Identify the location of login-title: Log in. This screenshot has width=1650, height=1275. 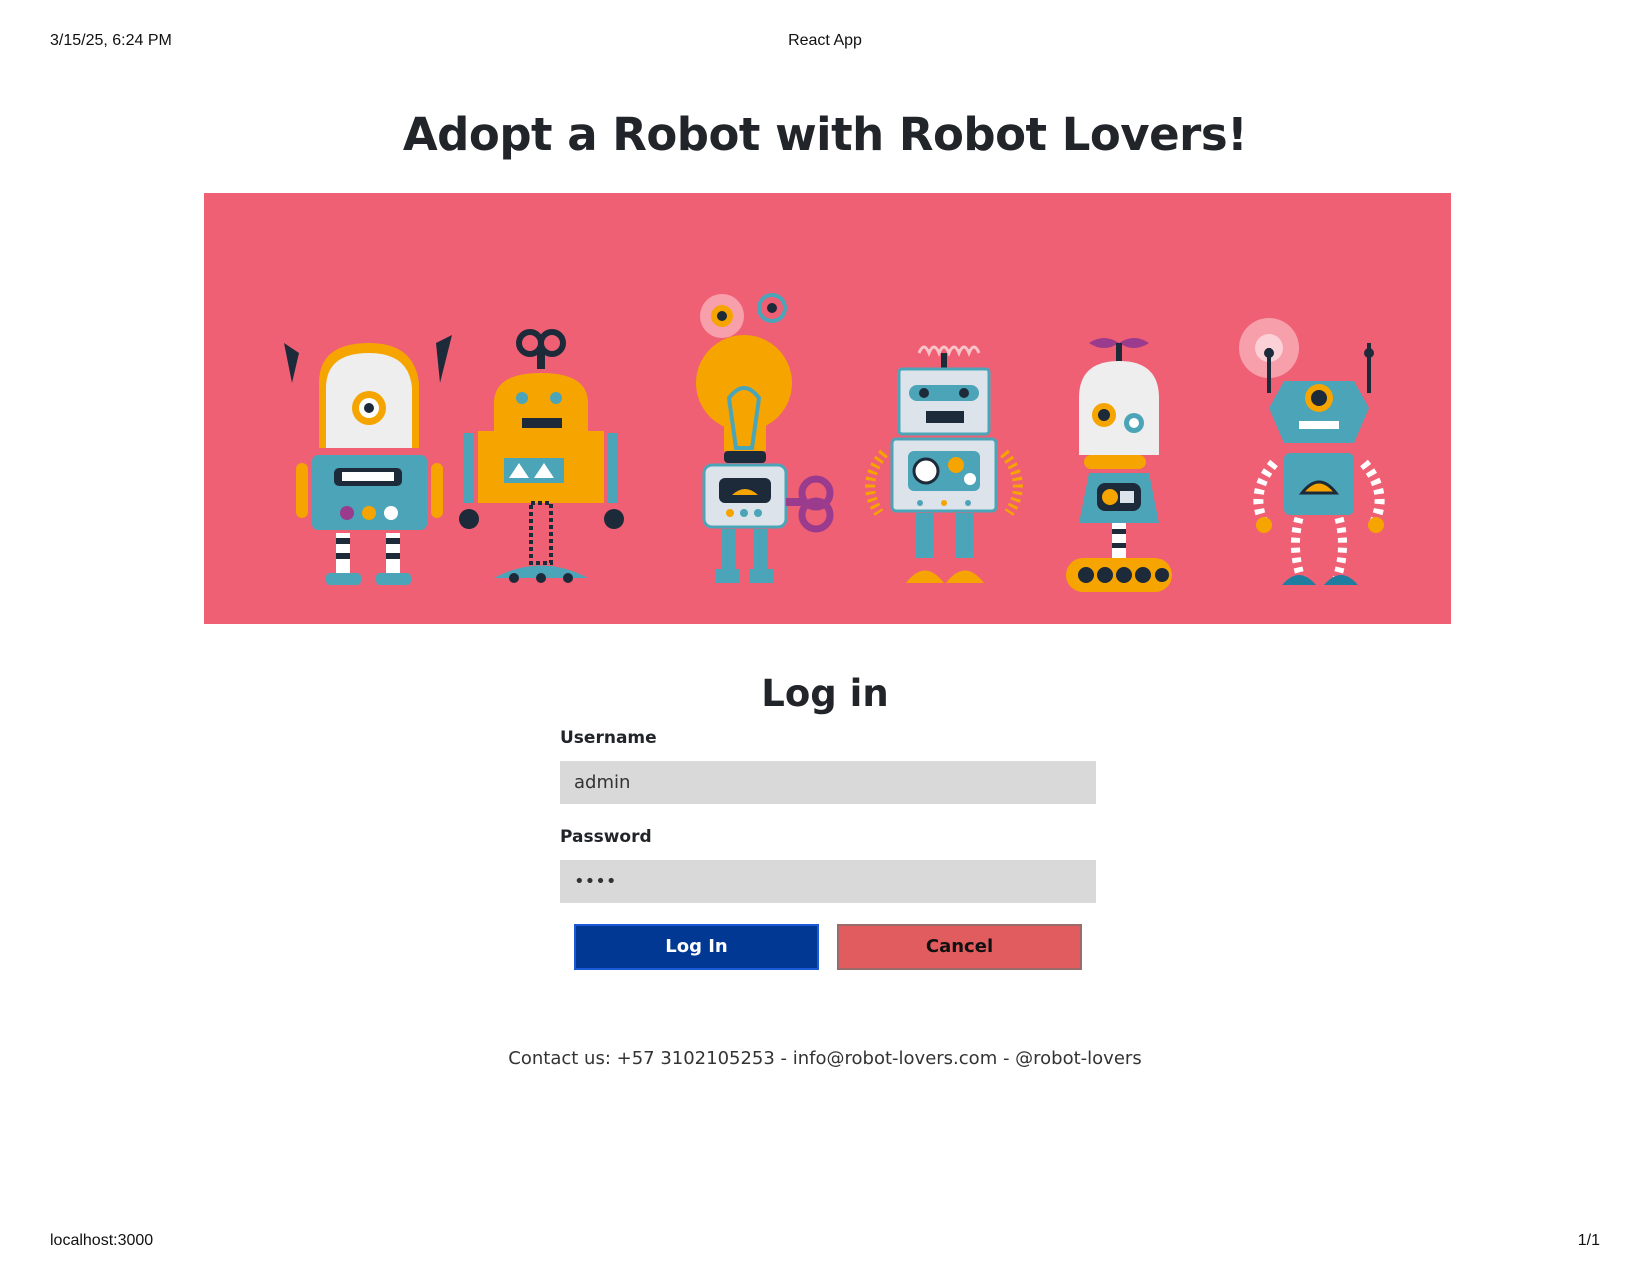
(825, 693).